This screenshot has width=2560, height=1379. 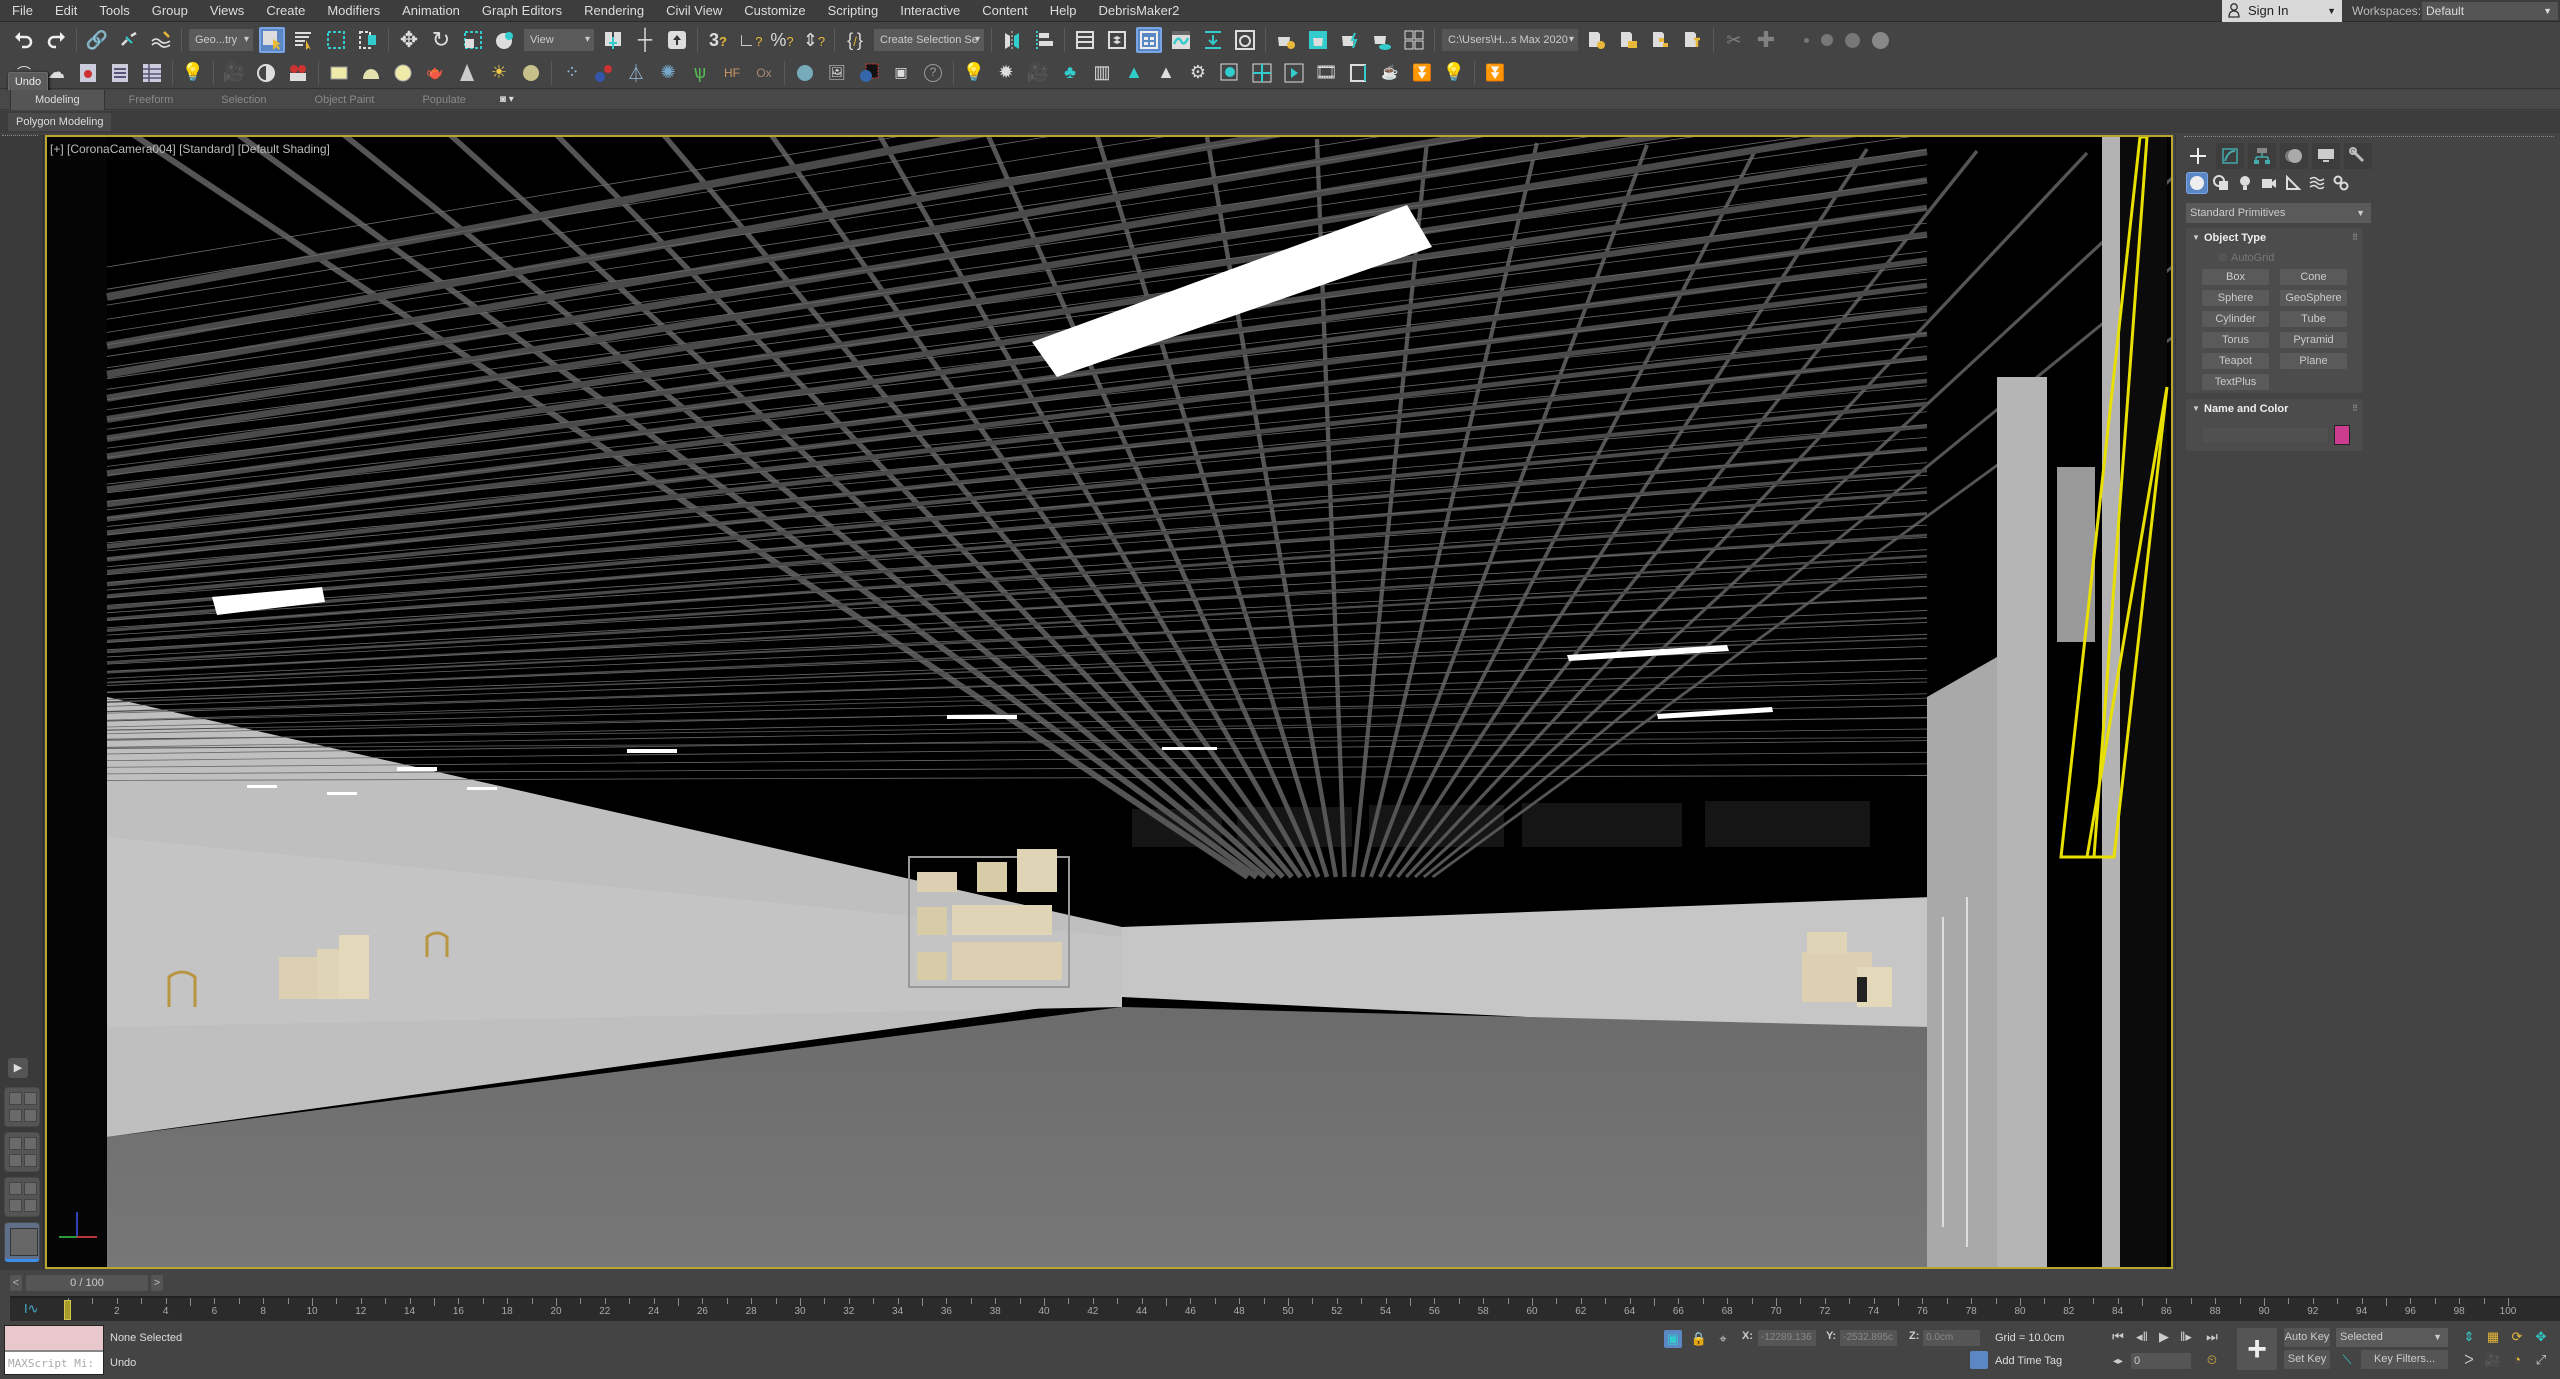 What do you see at coordinates (499, 73) in the screenshot?
I see `create-sun-button: ☀` at bounding box center [499, 73].